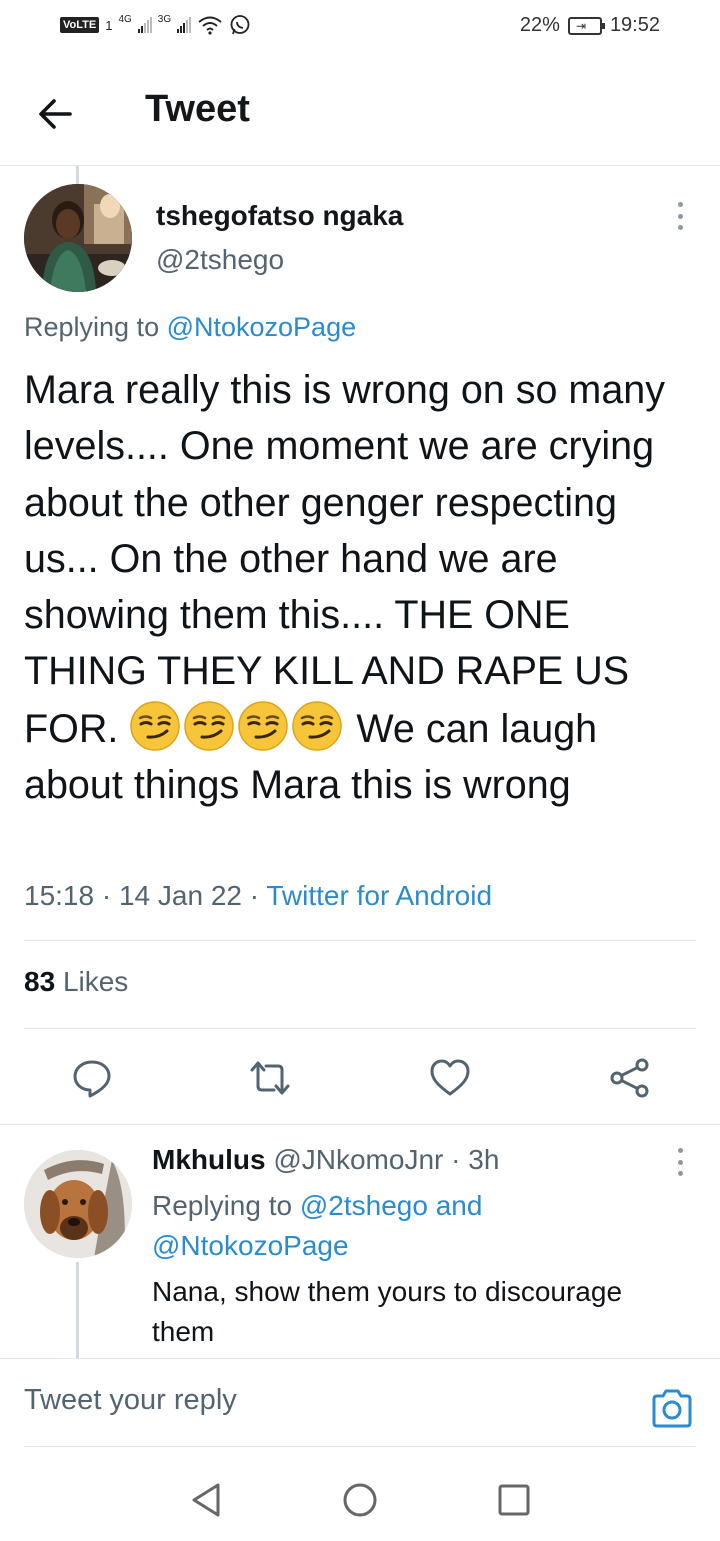  I want to click on nav-home-icon, so click(360, 1500).